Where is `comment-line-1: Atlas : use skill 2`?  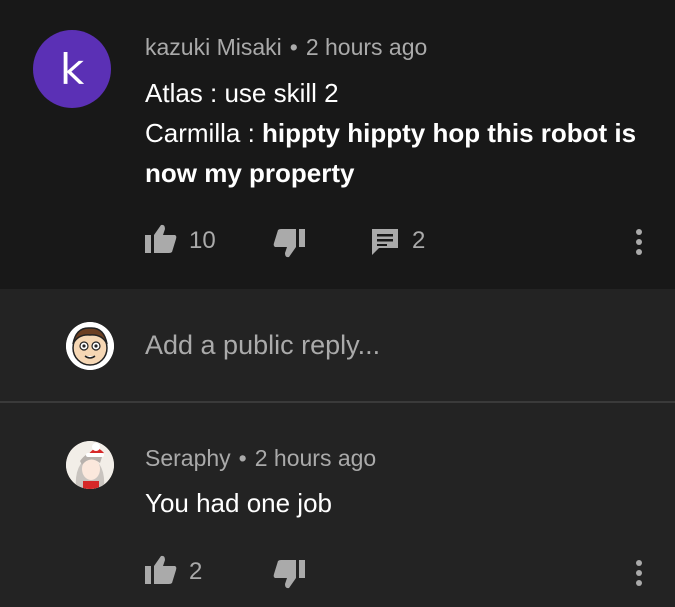 comment-line-1: Atlas : use skill 2 is located at coordinates (242, 93).